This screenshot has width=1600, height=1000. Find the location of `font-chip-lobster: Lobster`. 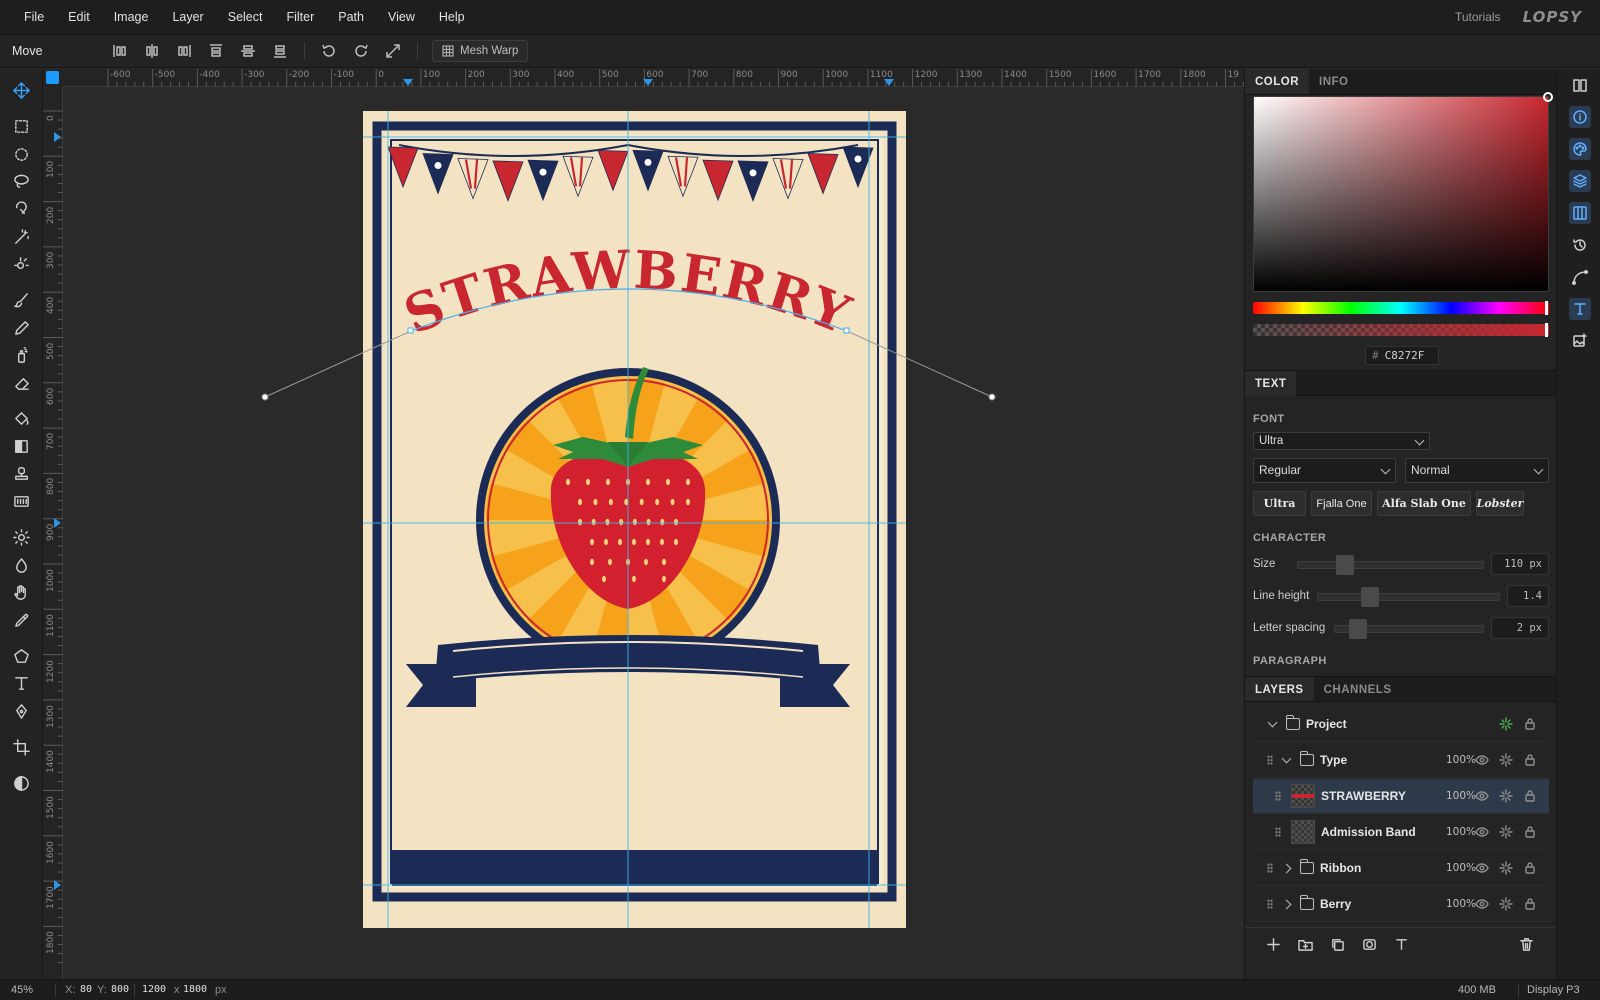

font-chip-lobster: Lobster is located at coordinates (1500, 503).